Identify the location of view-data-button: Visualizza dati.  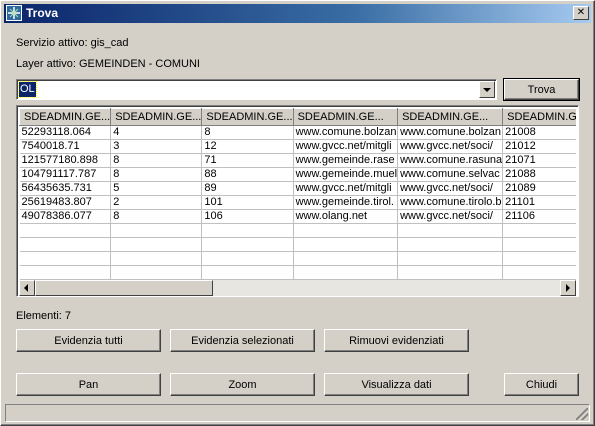
(396, 384).